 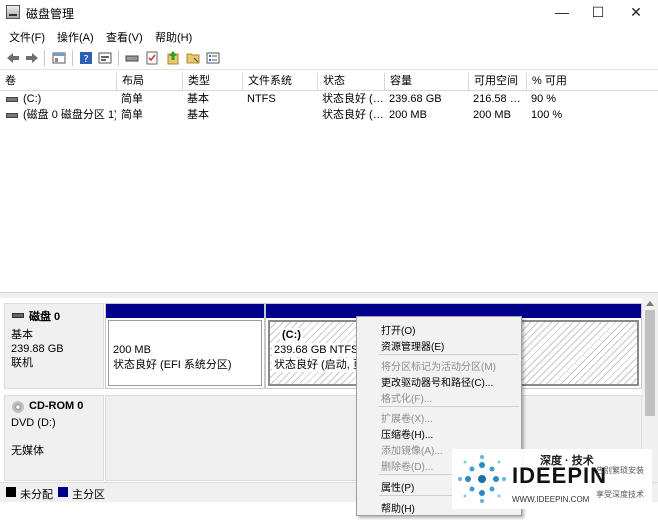 What do you see at coordinates (350, 82) in the screenshot?
I see `column-status: 状态` at bounding box center [350, 82].